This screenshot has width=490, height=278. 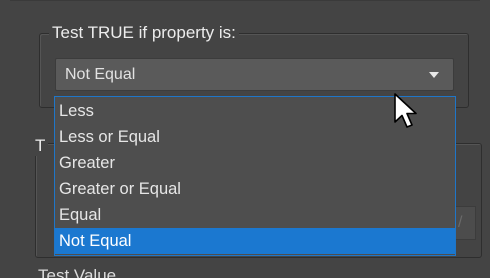 What do you see at coordinates (255, 241) in the screenshot?
I see `dropdown-option-not-equal: Not Equal` at bounding box center [255, 241].